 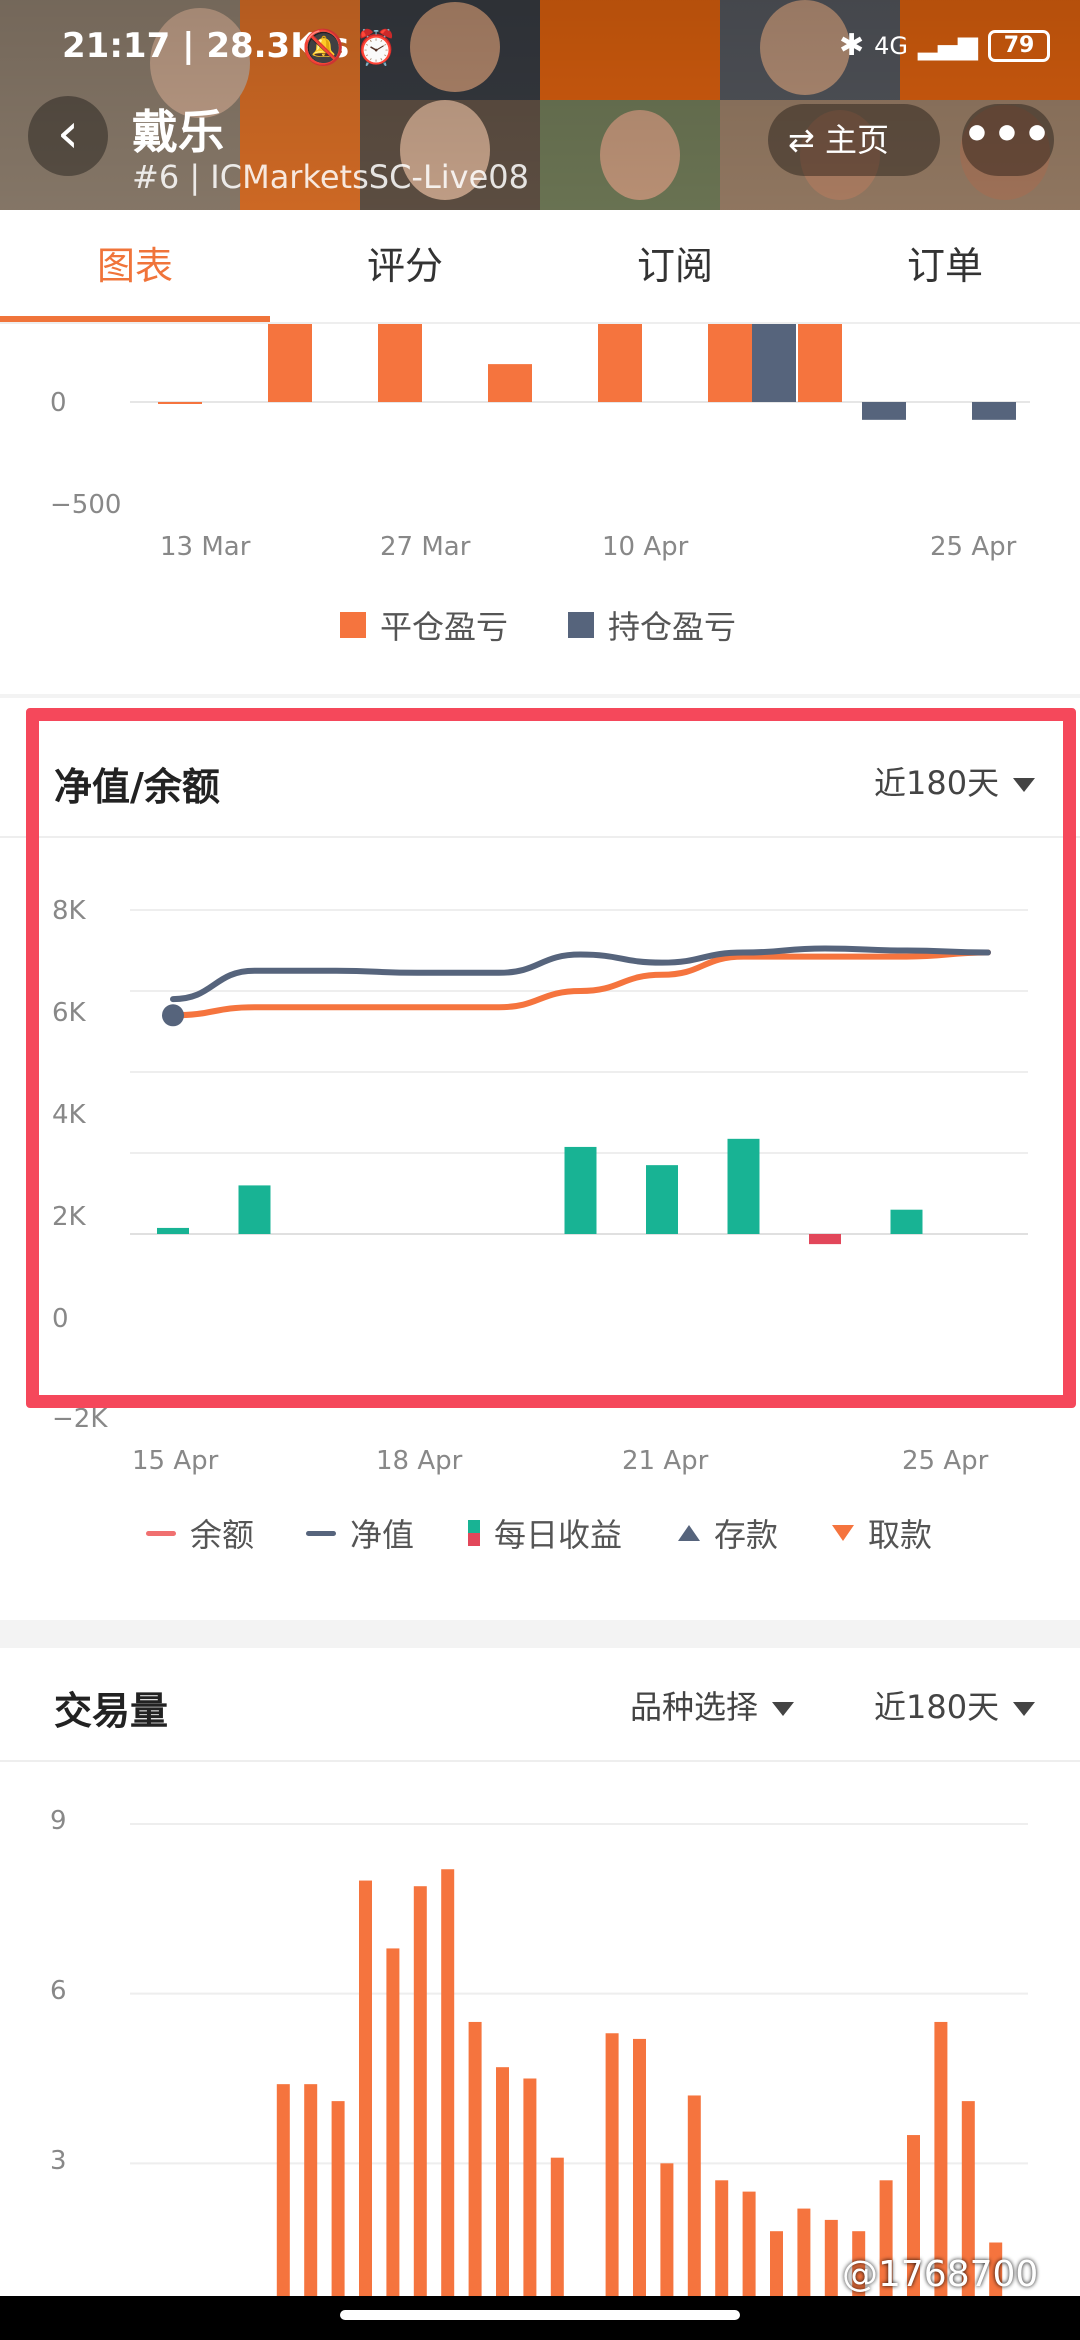 What do you see at coordinates (1008, 140) in the screenshot?
I see `more-button: •••` at bounding box center [1008, 140].